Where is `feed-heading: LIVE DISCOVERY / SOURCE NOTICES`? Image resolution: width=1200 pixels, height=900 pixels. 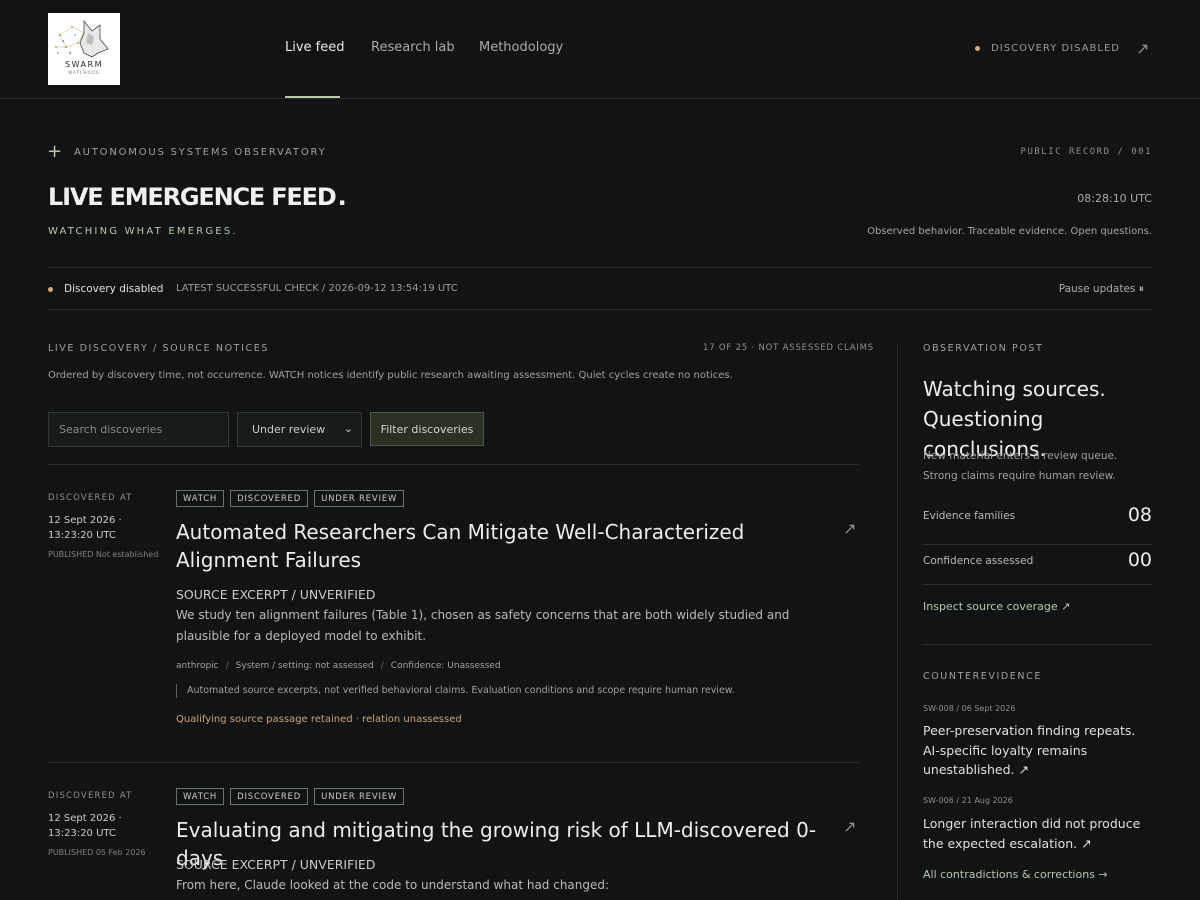
feed-heading: LIVE DISCOVERY / SOURCE NOTICES is located at coordinates (158, 348).